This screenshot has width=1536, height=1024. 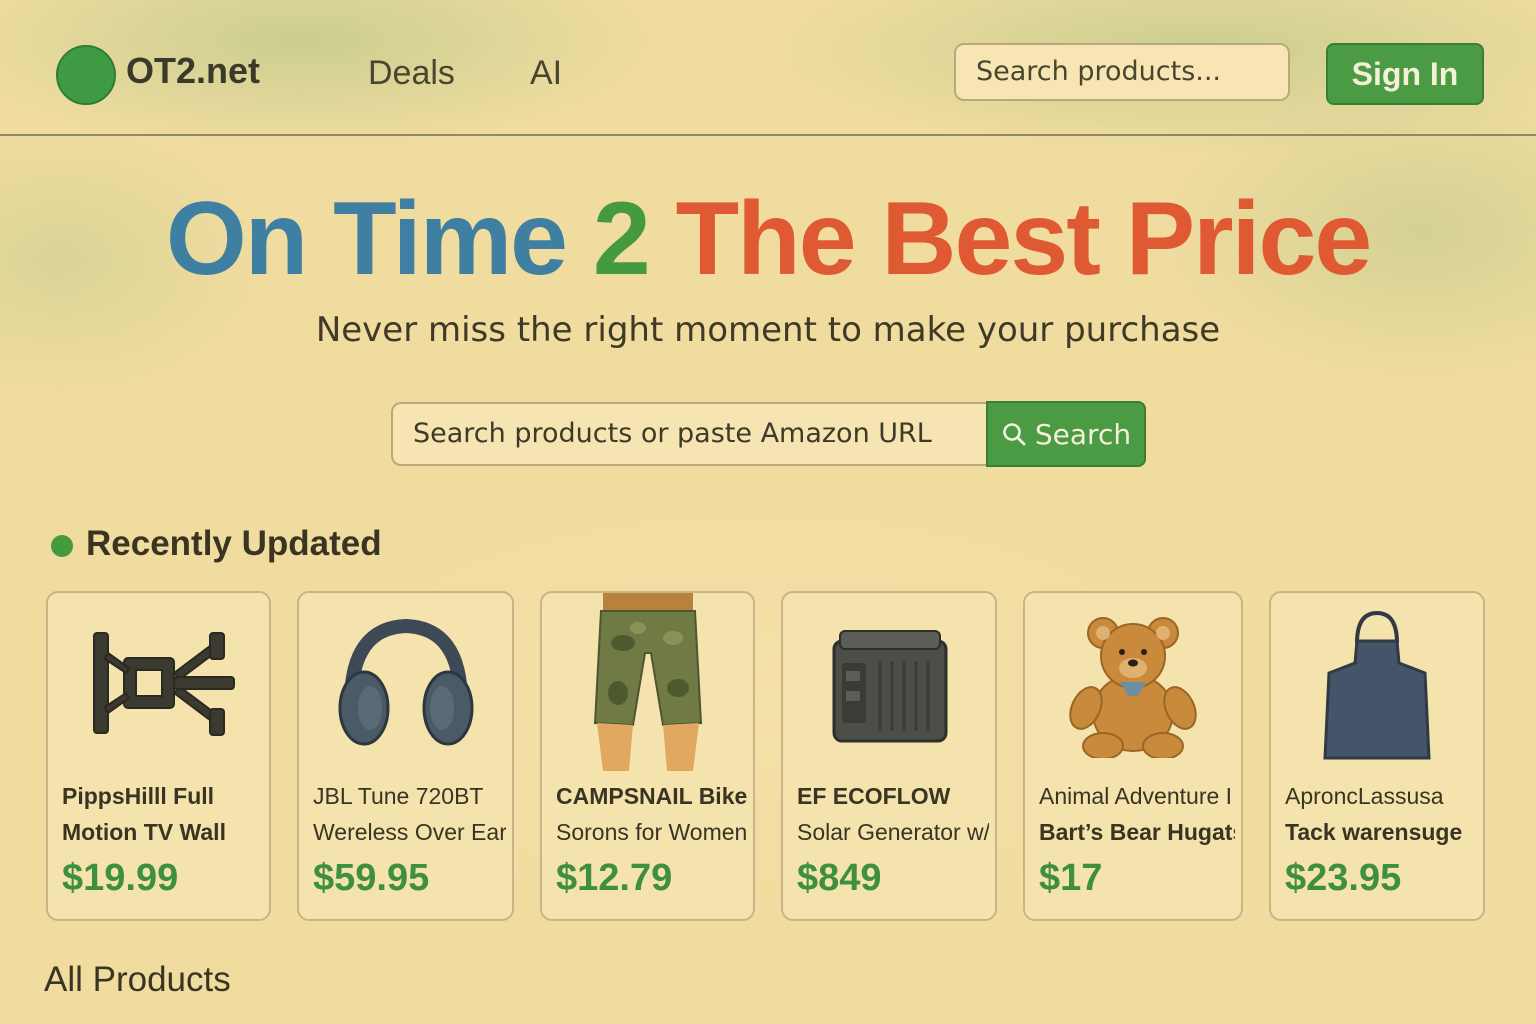 I want to click on product-title-line2: Bart’s Bear Hugats, so click(x=1137, y=832).